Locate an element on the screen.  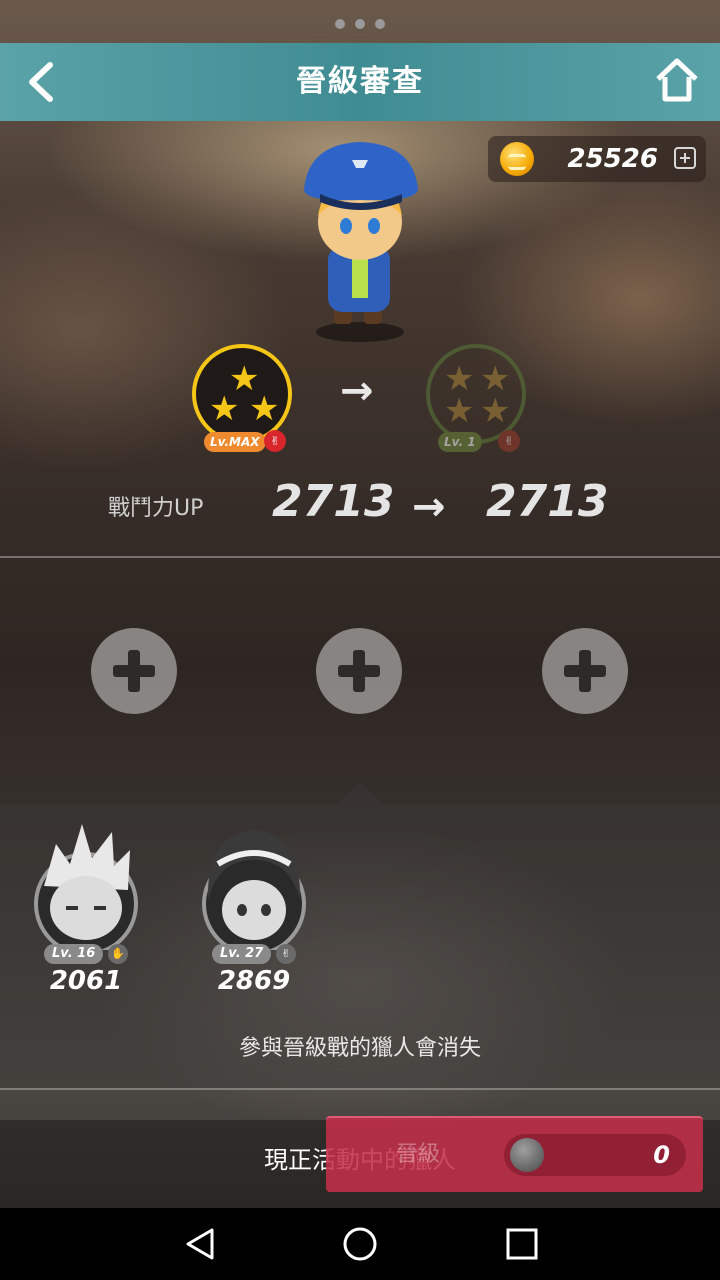
current-power-value: 2713 is located at coordinates (333, 501).